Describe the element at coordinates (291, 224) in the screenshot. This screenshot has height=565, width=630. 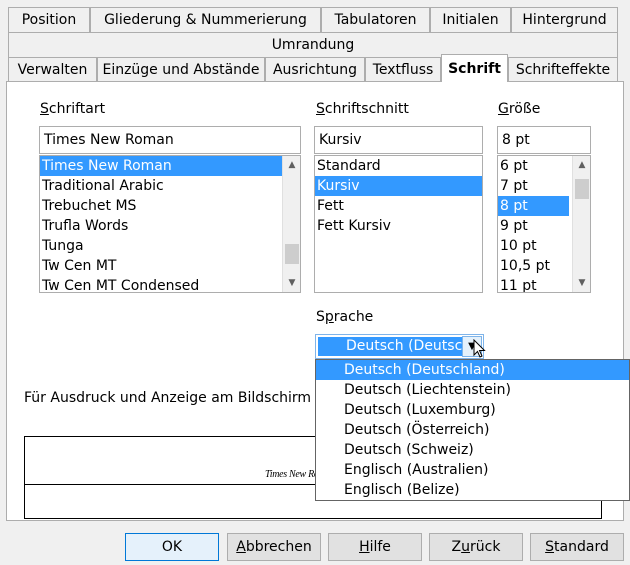
I see `font-scrollbar: ▲ ▼` at that location.